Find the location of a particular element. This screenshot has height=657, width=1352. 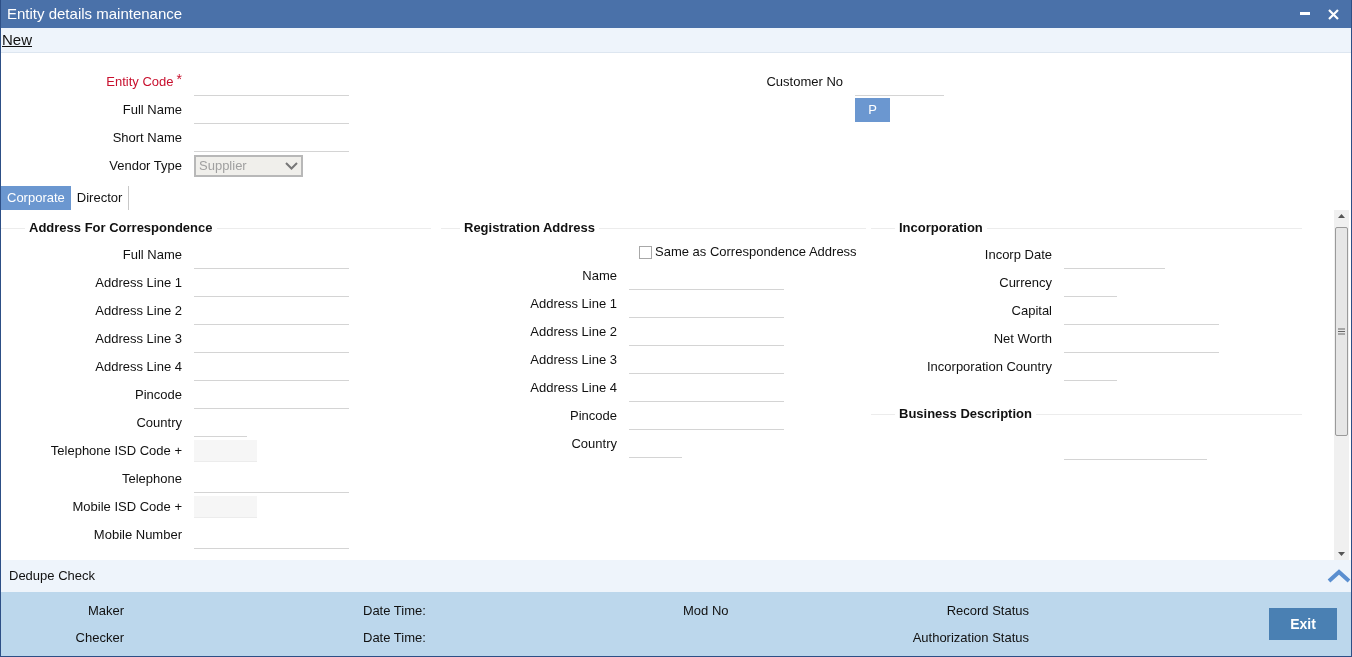

checkbox-label: Same as Correspondence Address is located at coordinates (756, 252).